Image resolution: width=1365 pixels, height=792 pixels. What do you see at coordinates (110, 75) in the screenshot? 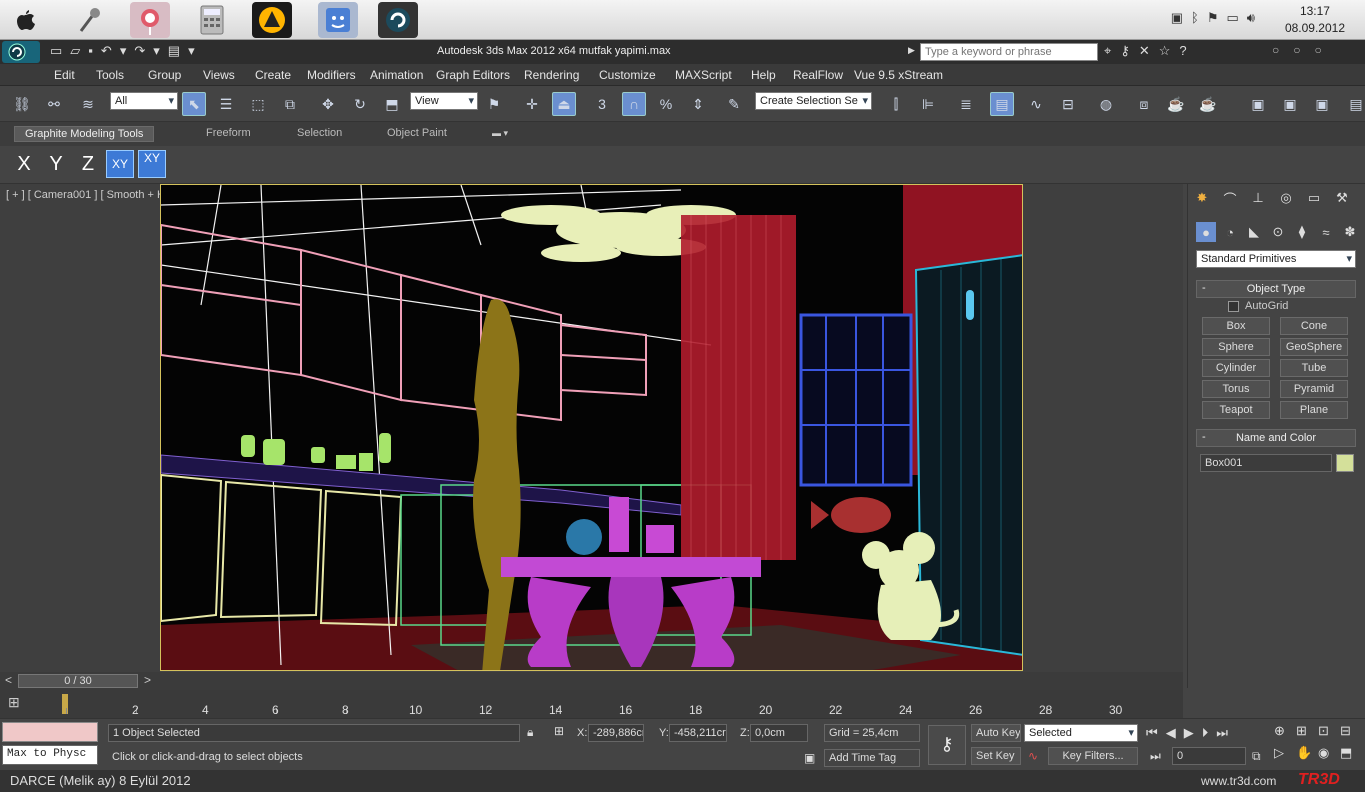
I see `menu-tools: Tools` at bounding box center [110, 75].